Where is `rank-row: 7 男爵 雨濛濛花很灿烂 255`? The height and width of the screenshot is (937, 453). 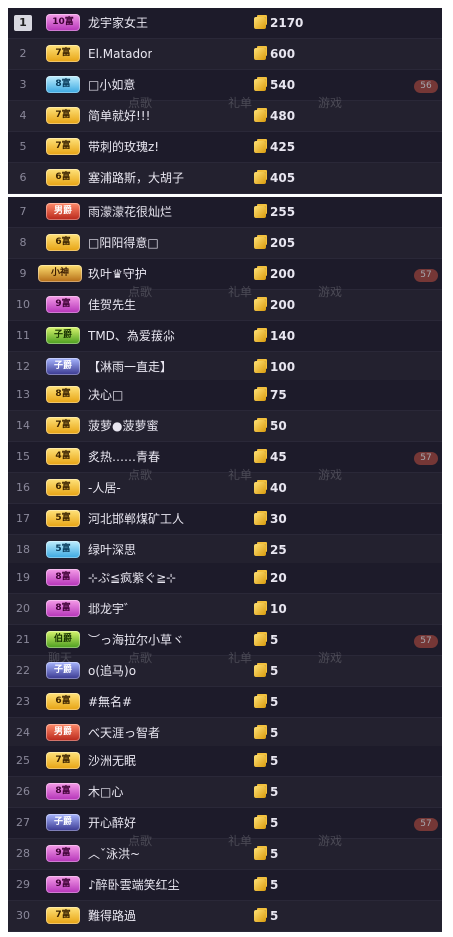
rank-row: 7 男爵 雨濛濛花很灿烂 255 is located at coordinates (225, 212).